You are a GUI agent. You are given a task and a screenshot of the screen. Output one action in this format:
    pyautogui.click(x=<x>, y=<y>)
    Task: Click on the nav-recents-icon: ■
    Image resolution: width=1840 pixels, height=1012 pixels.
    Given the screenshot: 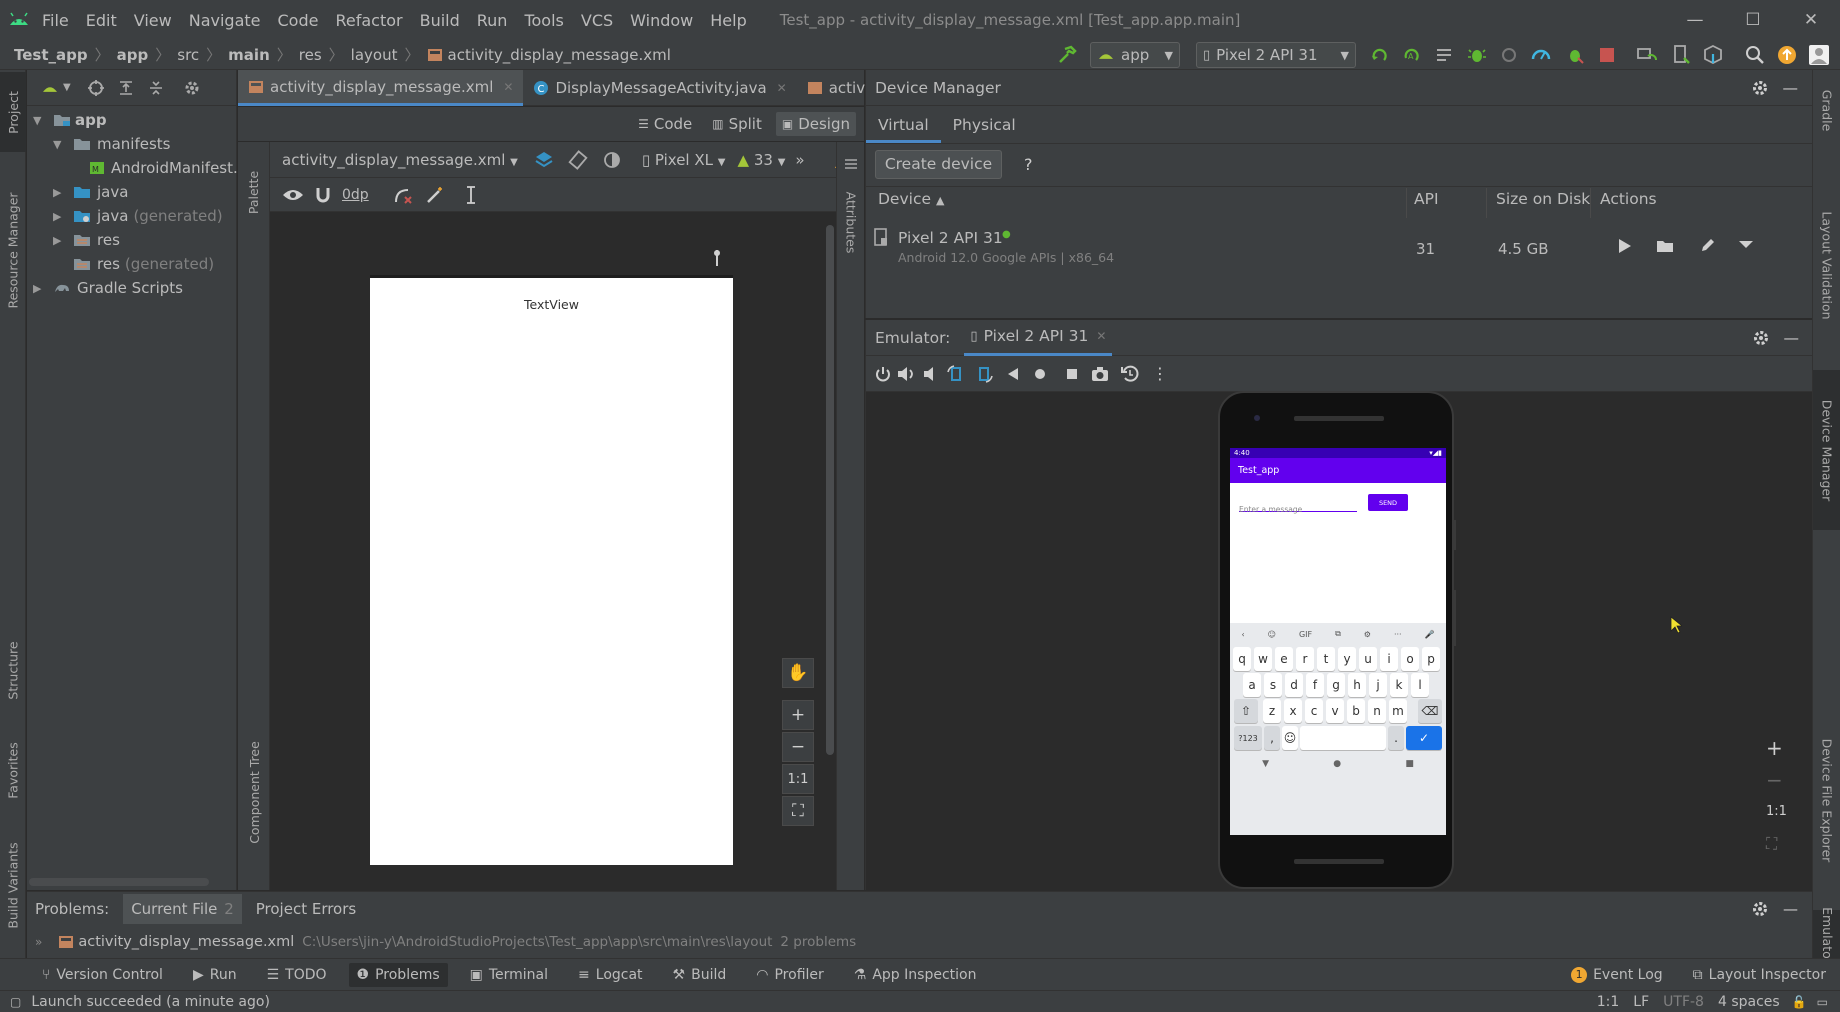 What is the action you would take?
    pyautogui.click(x=1409, y=764)
    